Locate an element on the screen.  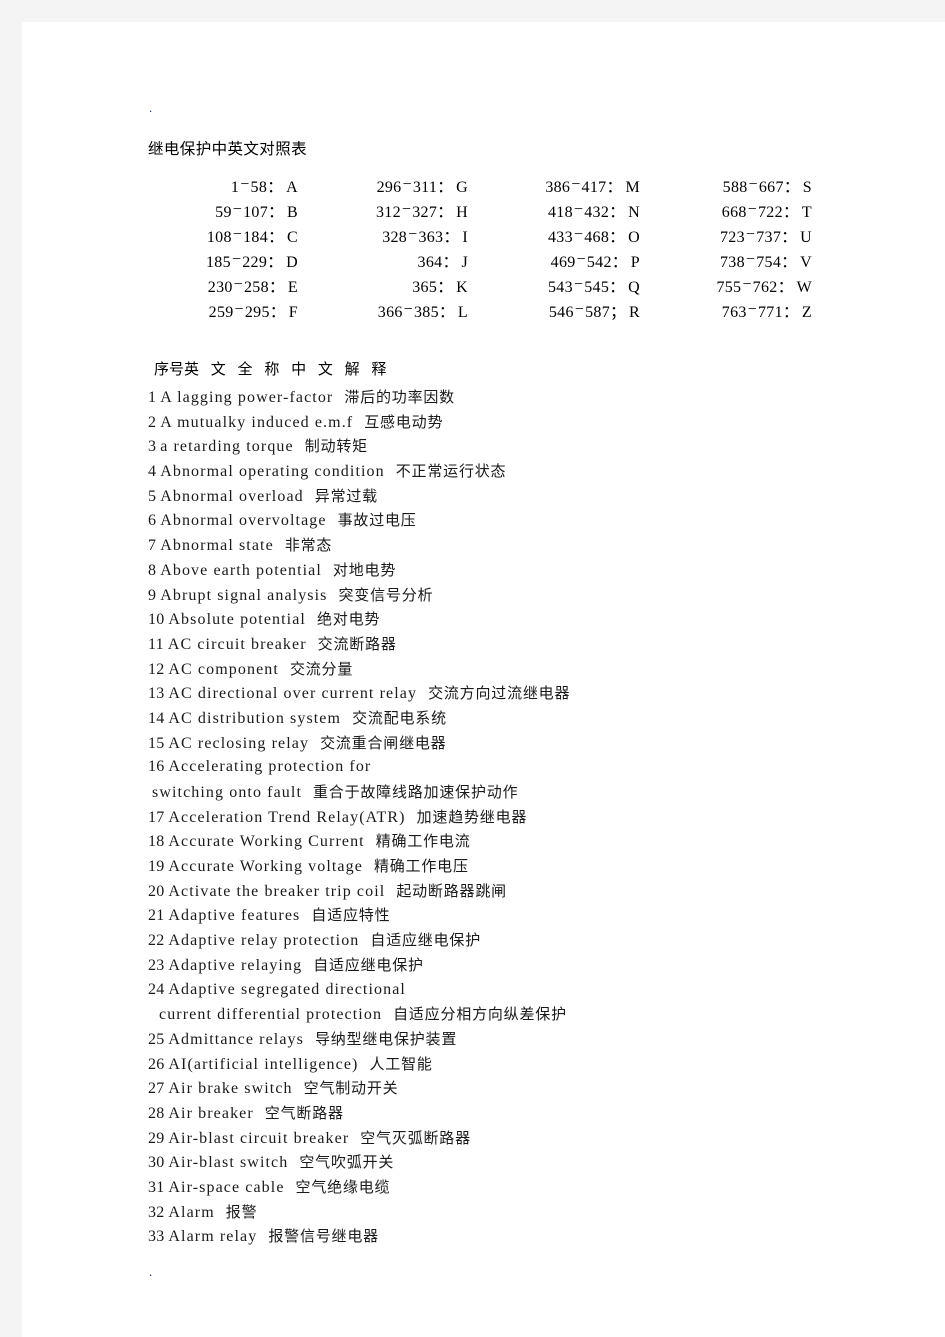
range-end: 229 is located at coordinates (255, 262).